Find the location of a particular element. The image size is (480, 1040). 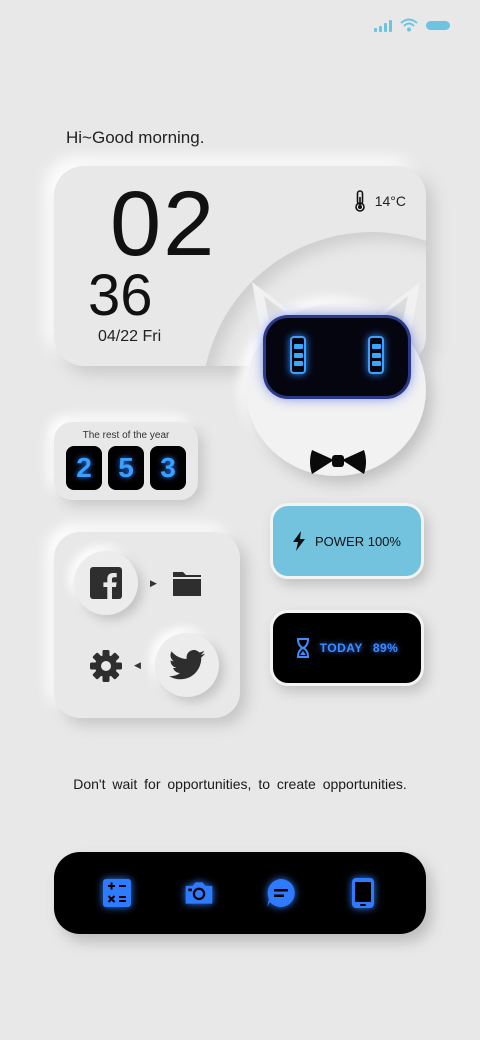

today-value: 89% is located at coordinates (385, 648).